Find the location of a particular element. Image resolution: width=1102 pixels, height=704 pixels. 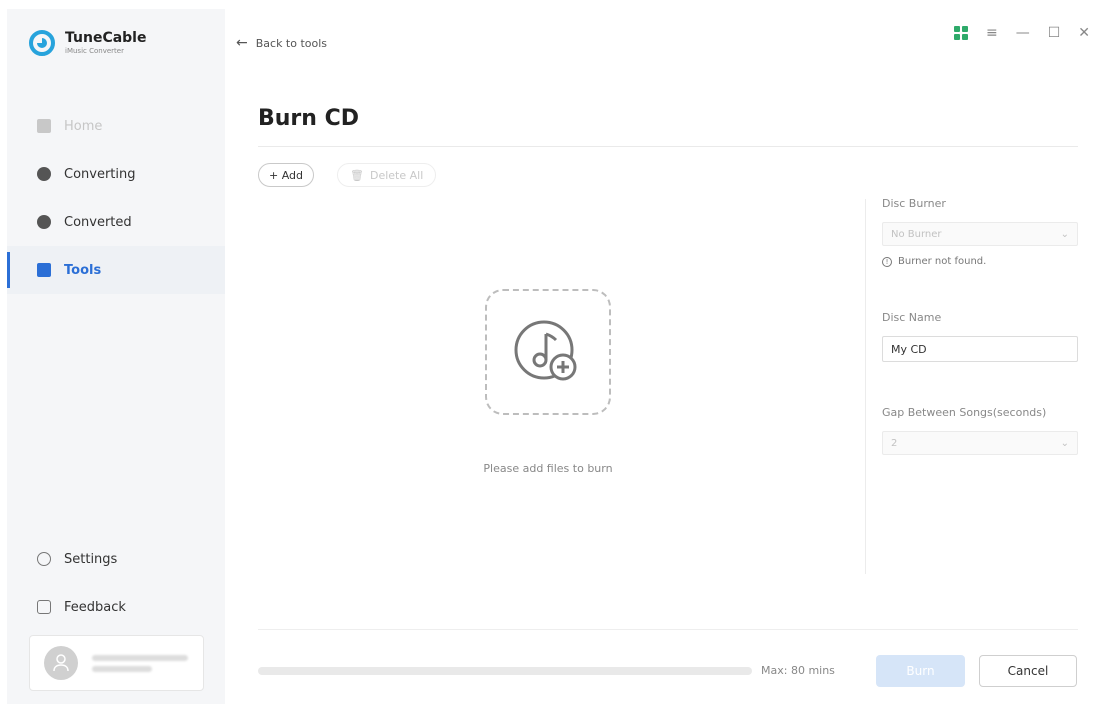

sidebar-bottom-nav: Settings Feedback is located at coordinates (116, 583).